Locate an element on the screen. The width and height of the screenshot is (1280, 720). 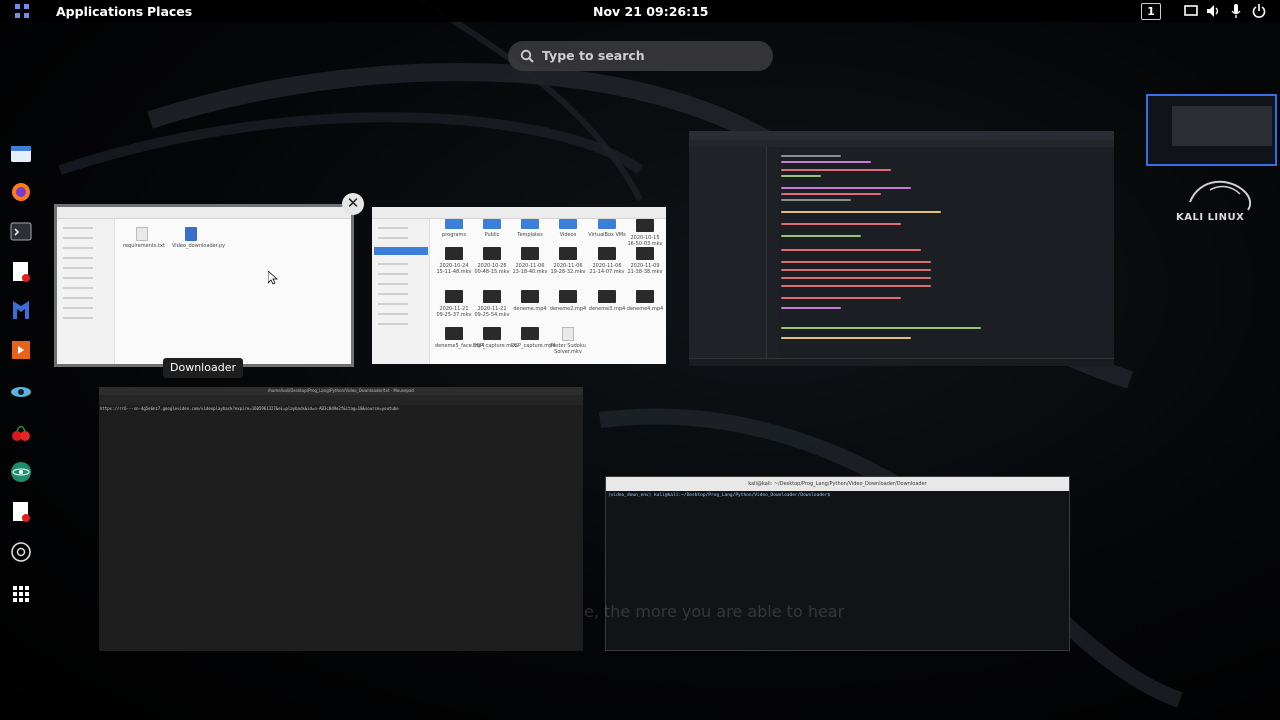
file-label: 2020-10-24 15-11-48.mkv is located at coordinates (454, 269).